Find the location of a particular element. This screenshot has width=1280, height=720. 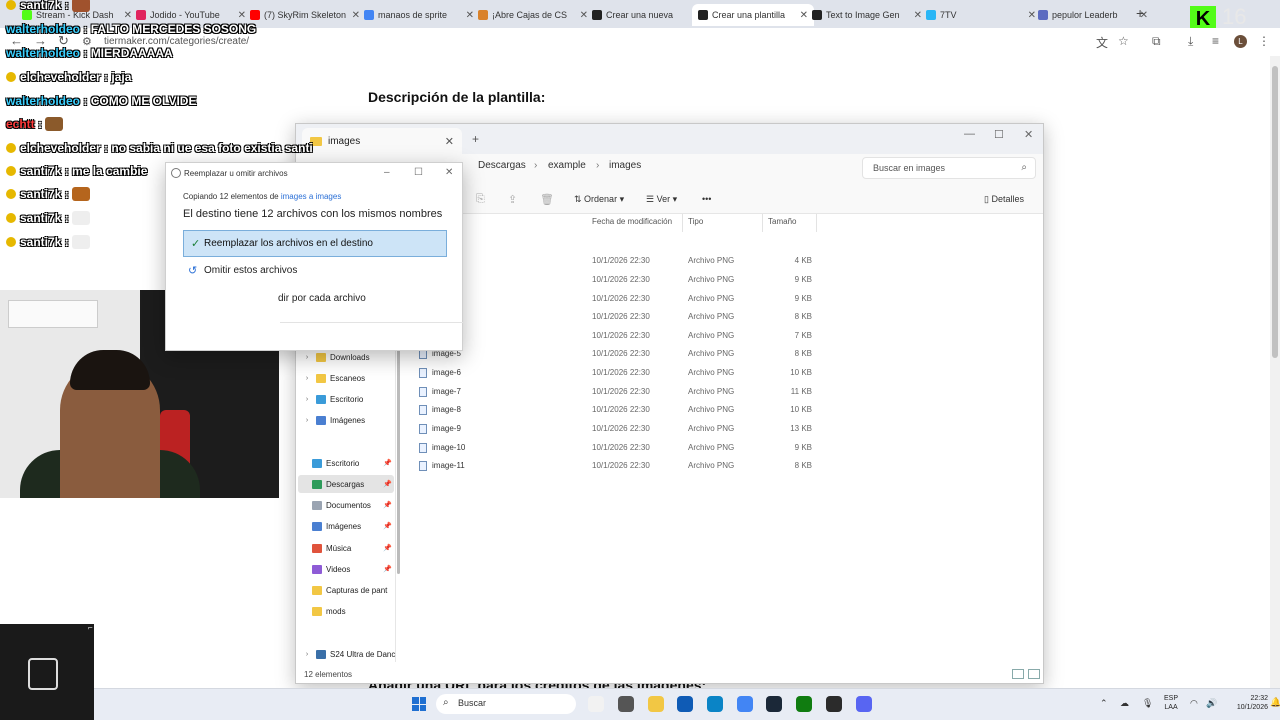

dialog-maximize-icon: ☐ is located at coordinates (418, 172).